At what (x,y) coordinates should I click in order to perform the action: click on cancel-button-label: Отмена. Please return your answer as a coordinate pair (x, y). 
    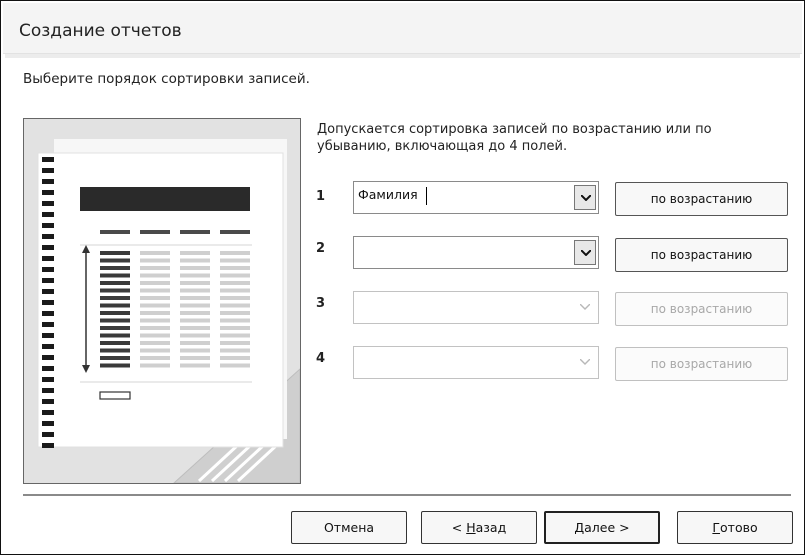
    Looking at the image, I should click on (349, 527).